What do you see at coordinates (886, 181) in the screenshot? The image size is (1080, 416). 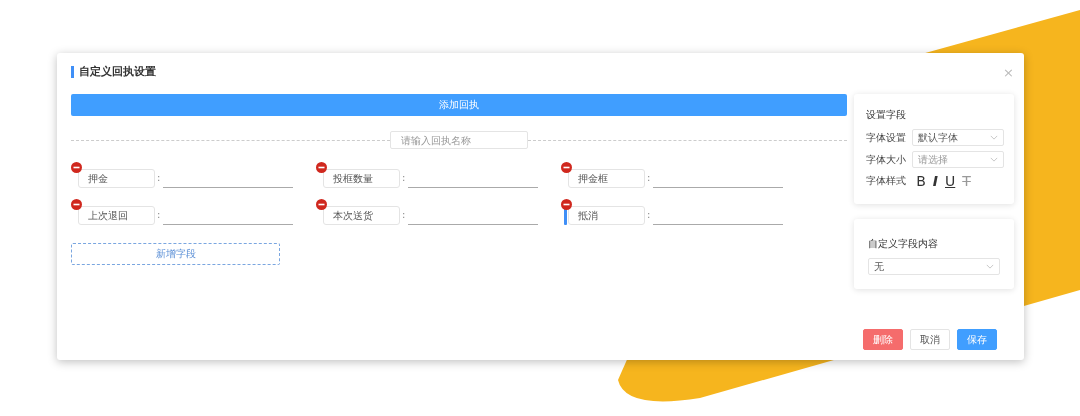 I see `field-label: 字体样式` at bounding box center [886, 181].